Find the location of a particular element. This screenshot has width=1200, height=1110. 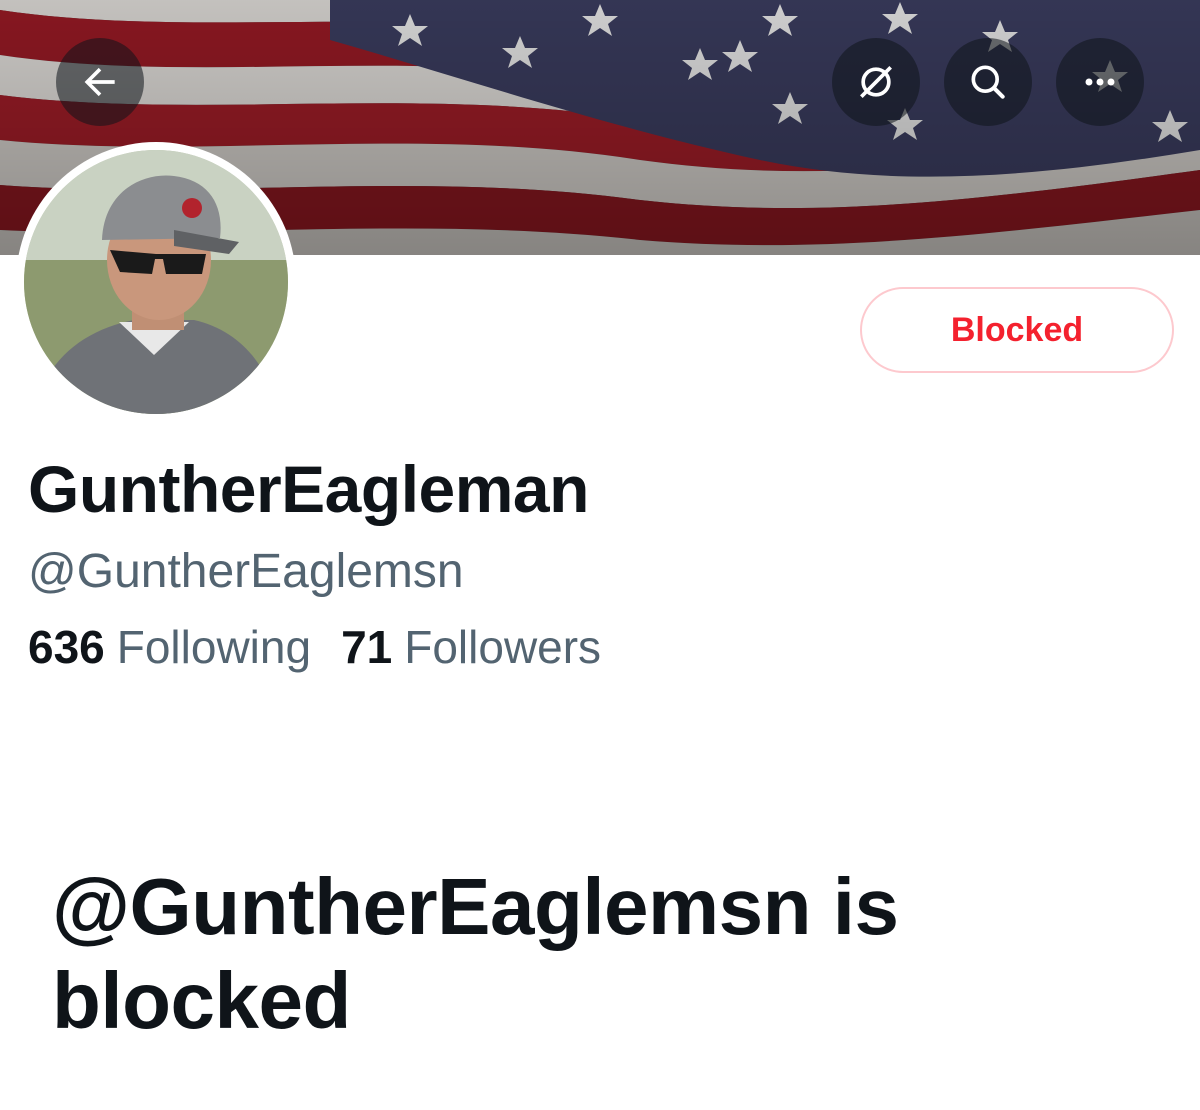

display-name: GuntherEagleman is located at coordinates (308, 489).